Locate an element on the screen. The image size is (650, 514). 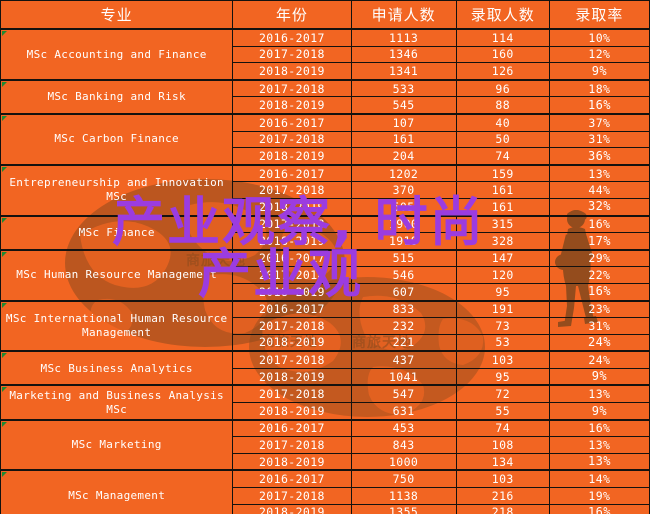
cell-applicants: 515 is located at coordinates (403, 258).